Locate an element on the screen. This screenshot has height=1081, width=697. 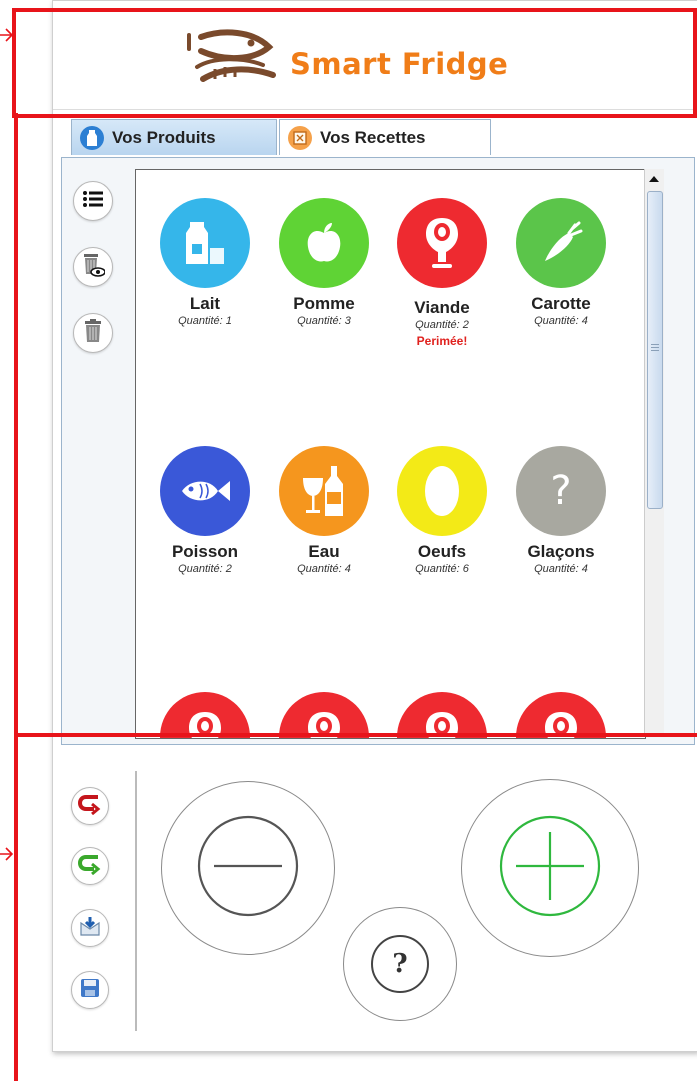
save-icon is located at coordinates (90, 990).